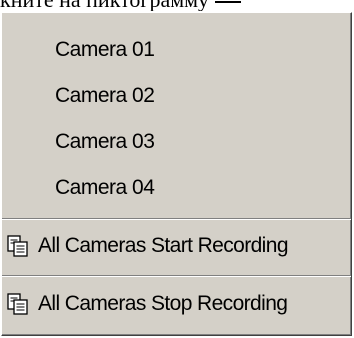  I want to click on menu-item-camera-03: Camera 03, so click(176, 142).